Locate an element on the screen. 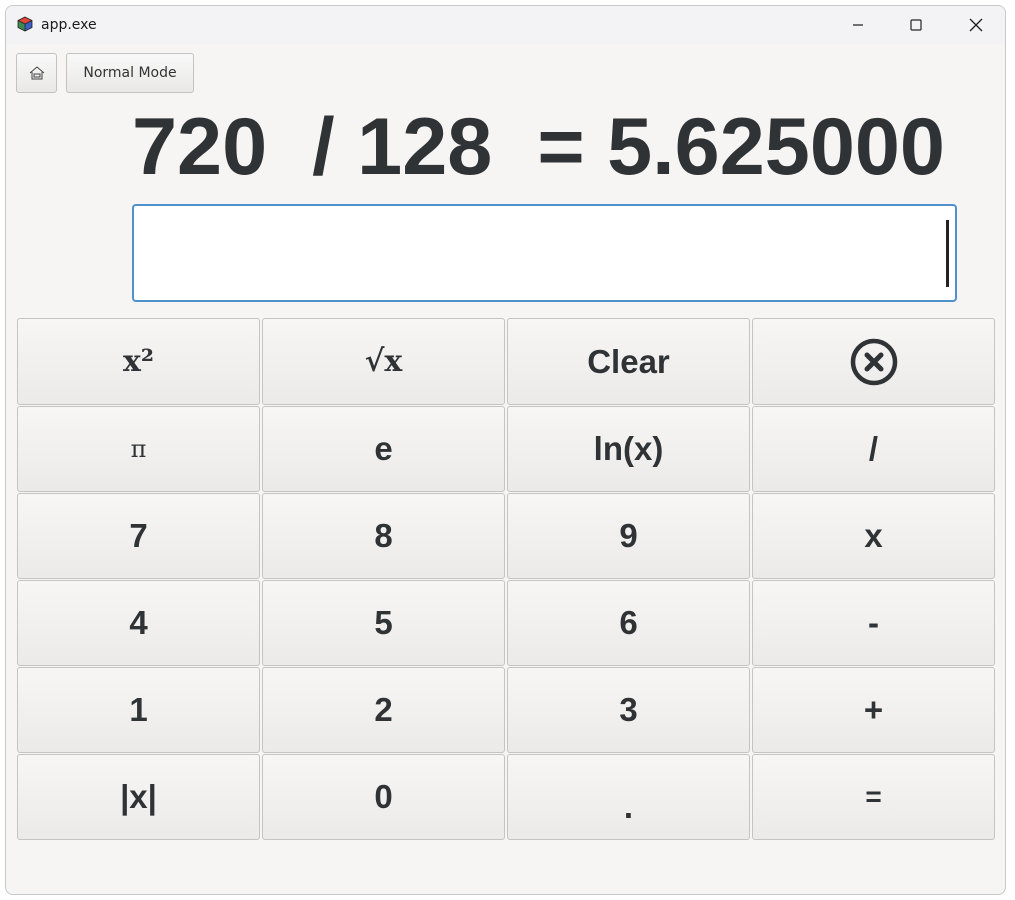  digit-0-button: 0 is located at coordinates (383, 797).